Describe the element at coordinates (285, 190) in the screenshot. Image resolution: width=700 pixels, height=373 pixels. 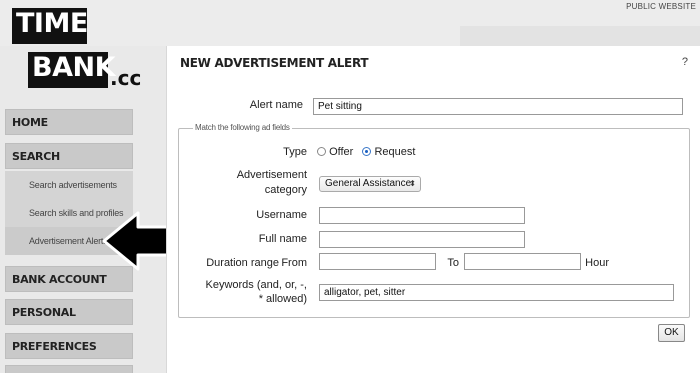
I see `category-label-line2: category` at that location.